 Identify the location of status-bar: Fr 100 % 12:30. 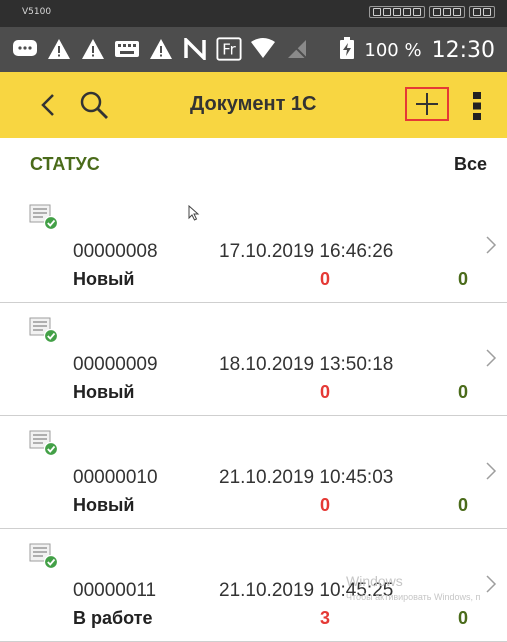
(253, 49).